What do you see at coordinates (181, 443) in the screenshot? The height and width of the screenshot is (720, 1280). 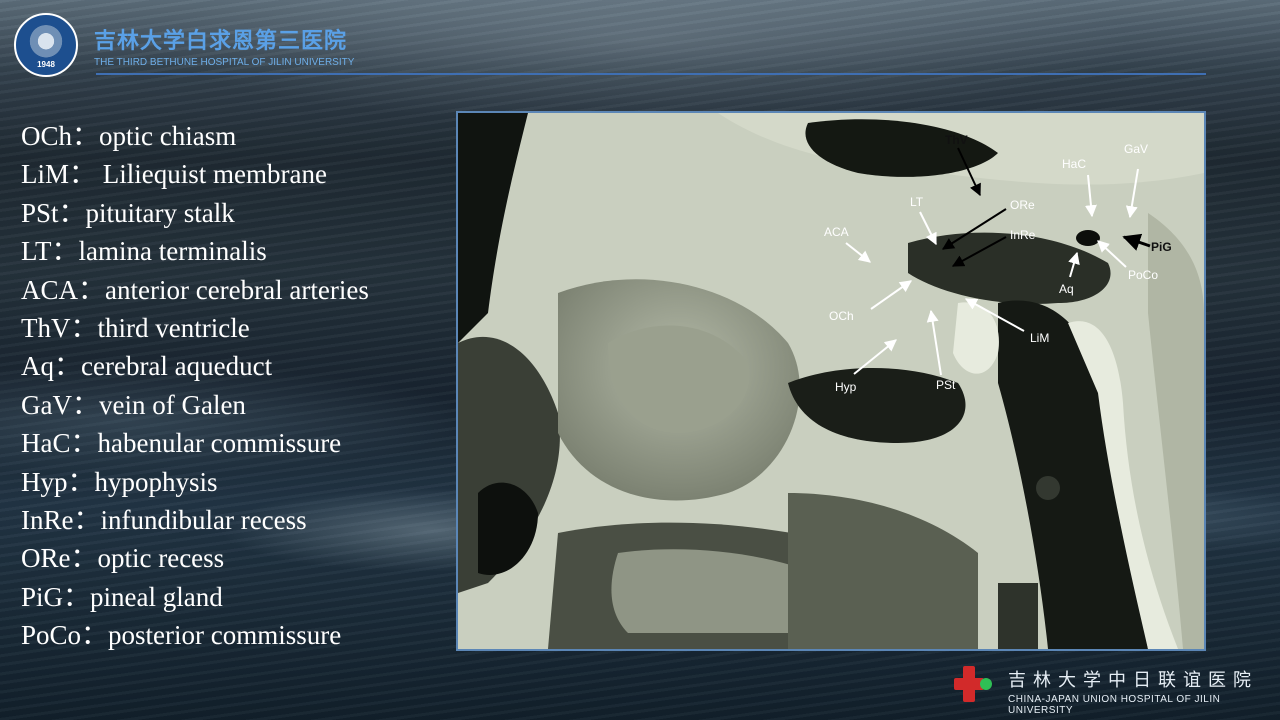 I see `legend-item-hac: HaC：habenular commissure` at bounding box center [181, 443].